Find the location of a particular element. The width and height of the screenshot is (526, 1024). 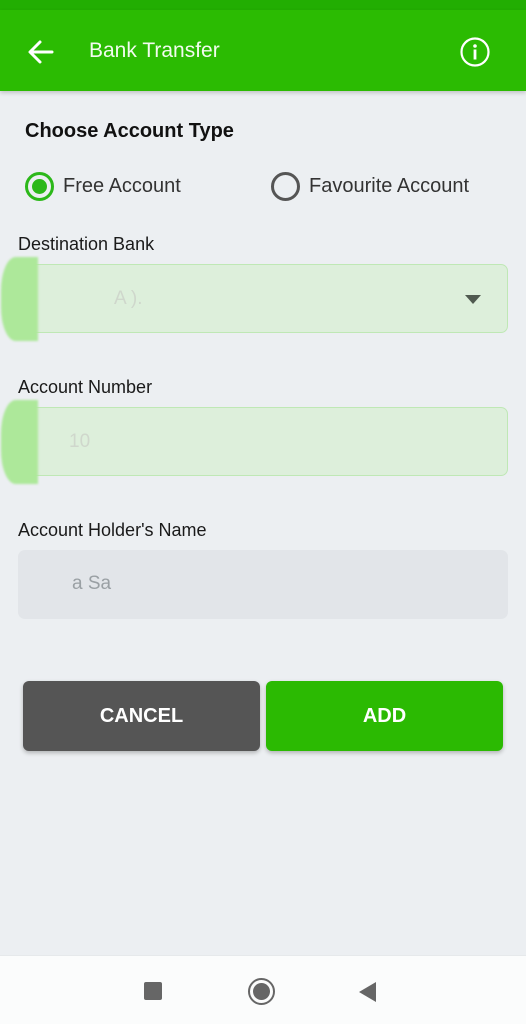

back-button is located at coordinates (41, 52).